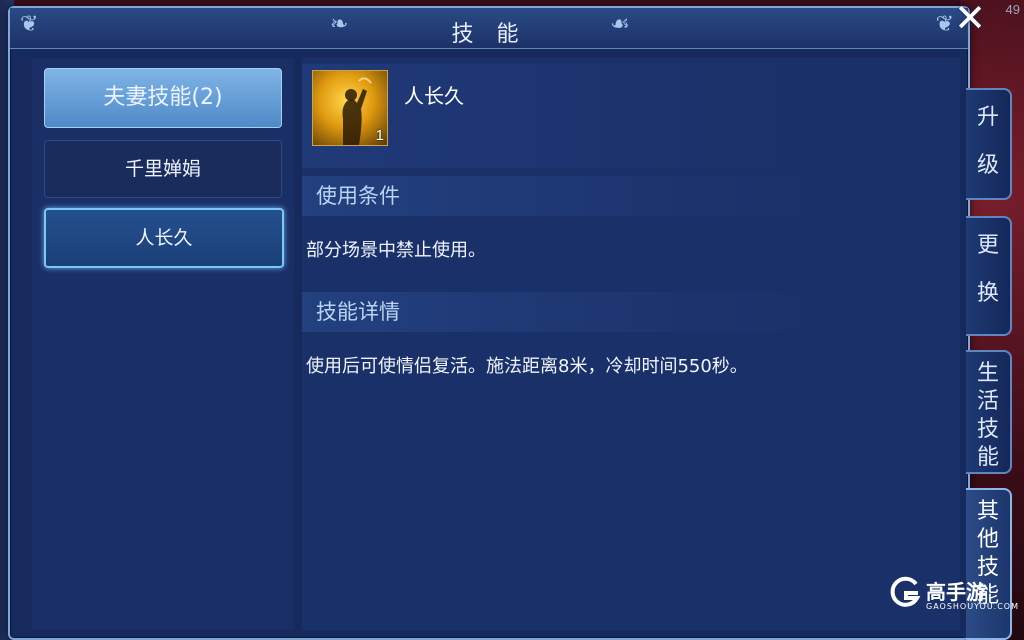  What do you see at coordinates (350, 108) in the screenshot?
I see `praying-figure-icon: 1` at bounding box center [350, 108].